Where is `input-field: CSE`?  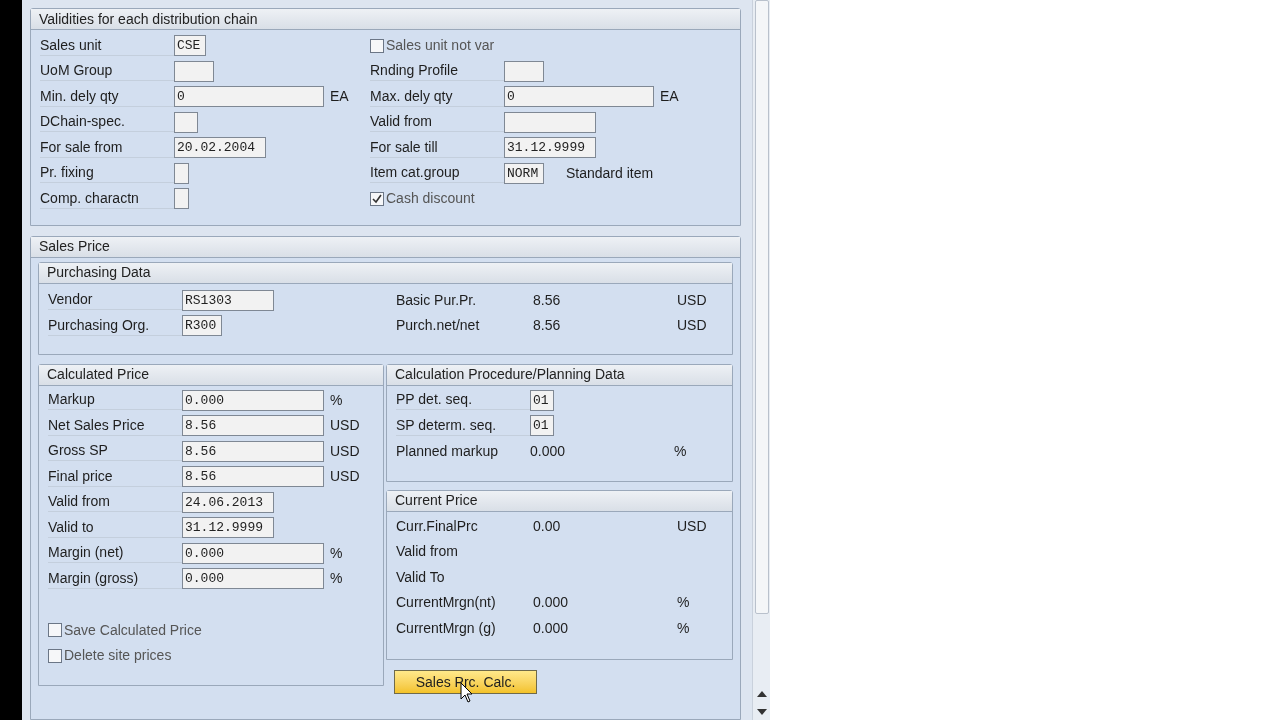
input-field: CSE is located at coordinates (190, 46).